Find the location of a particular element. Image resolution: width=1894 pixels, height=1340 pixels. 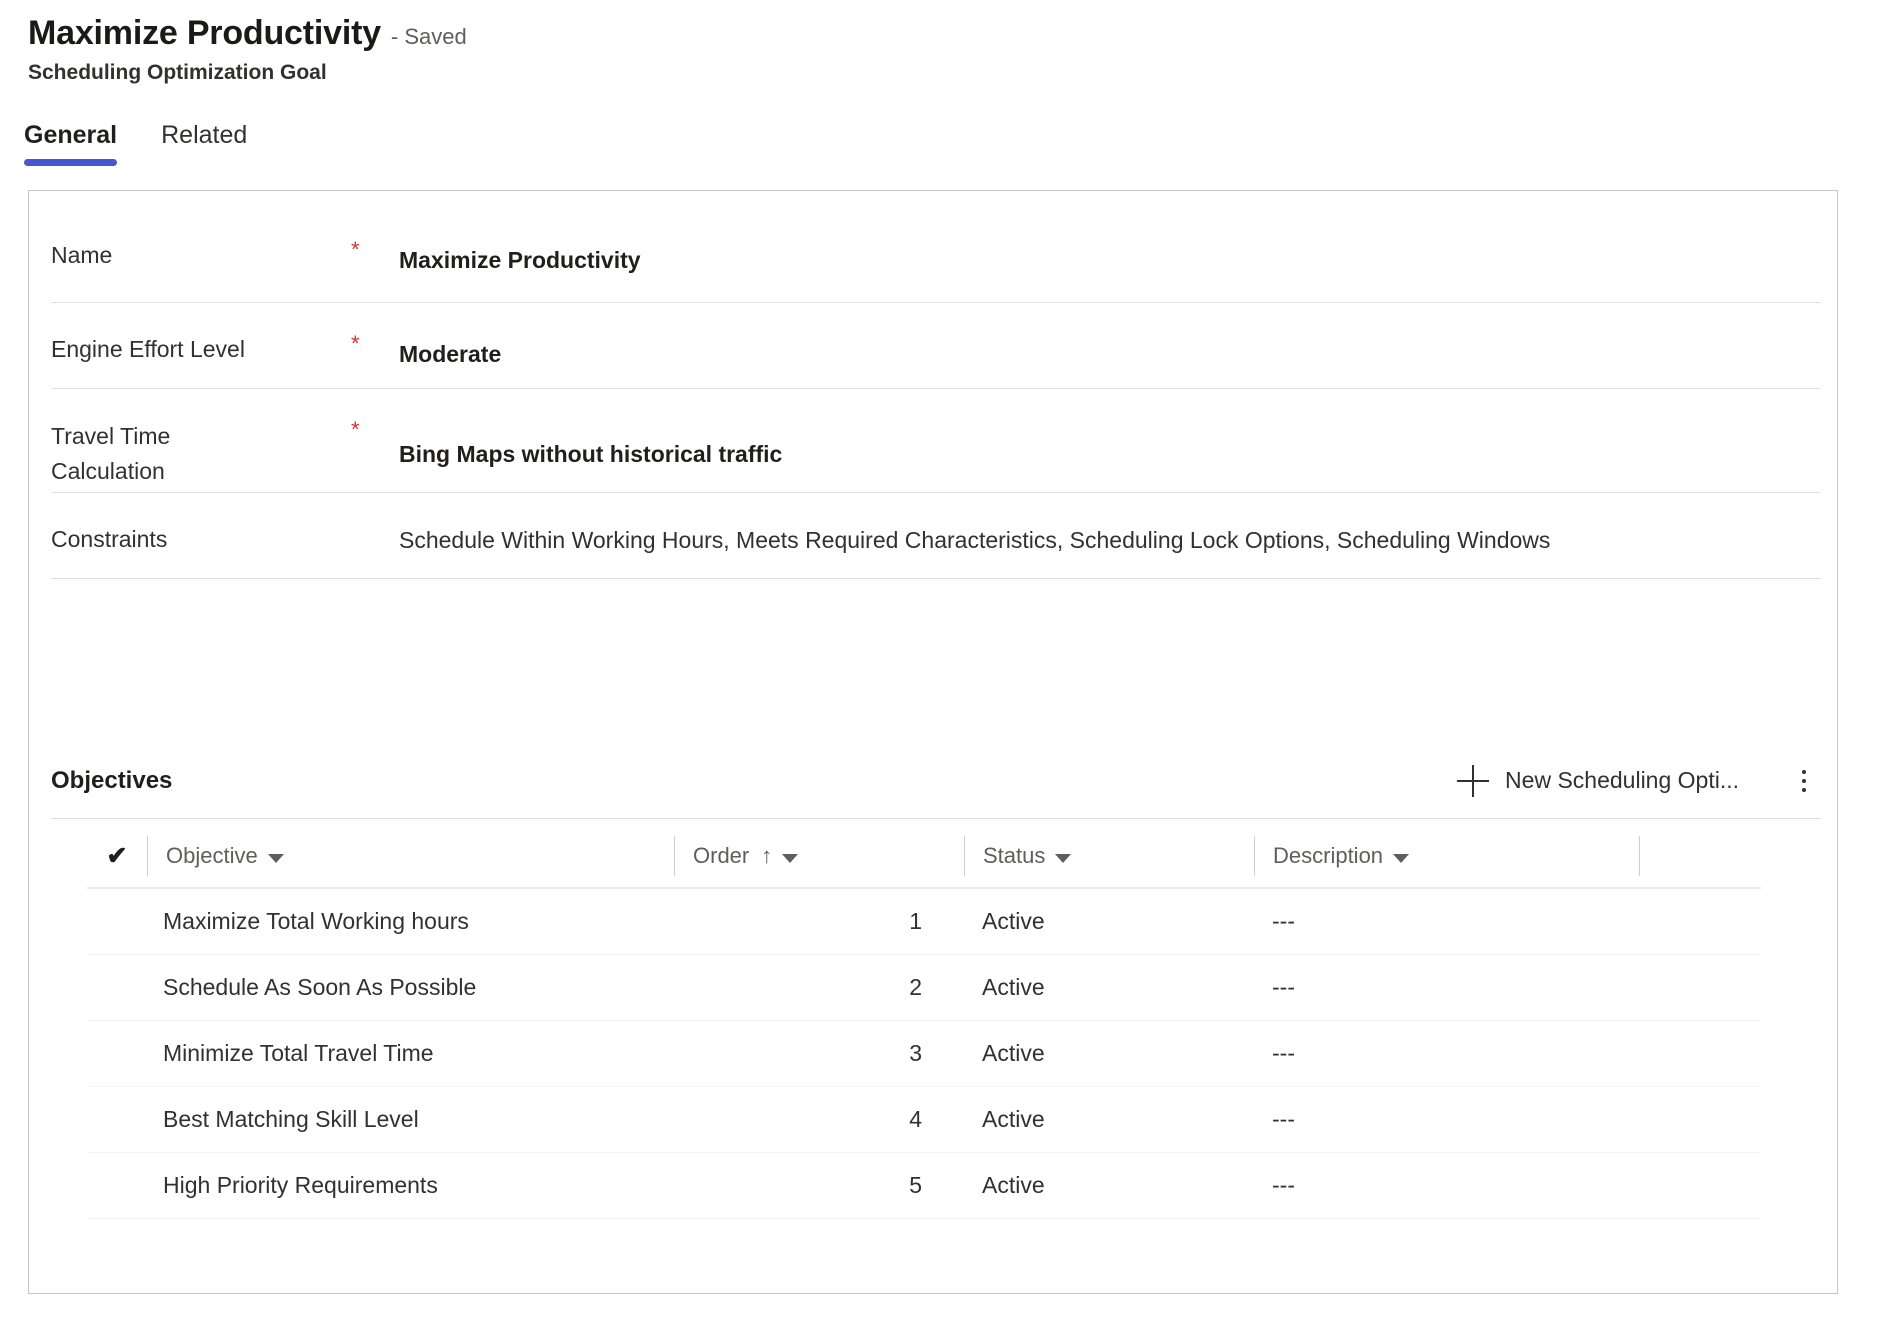

sort-ascending-icon: ↑ is located at coordinates (767, 855).